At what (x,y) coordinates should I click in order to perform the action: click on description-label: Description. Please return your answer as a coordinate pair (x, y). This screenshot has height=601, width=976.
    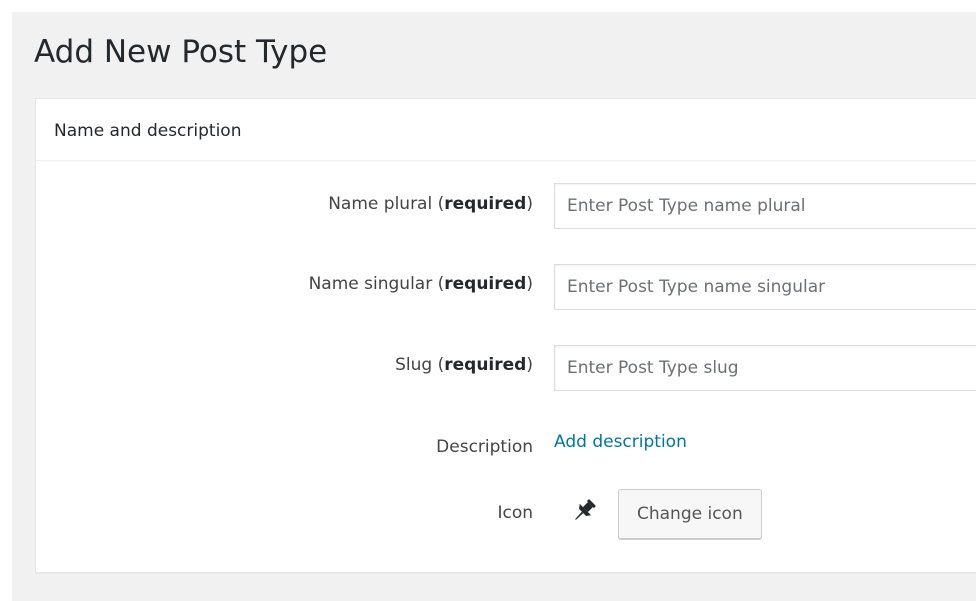
    Looking at the image, I should click on (484, 447).